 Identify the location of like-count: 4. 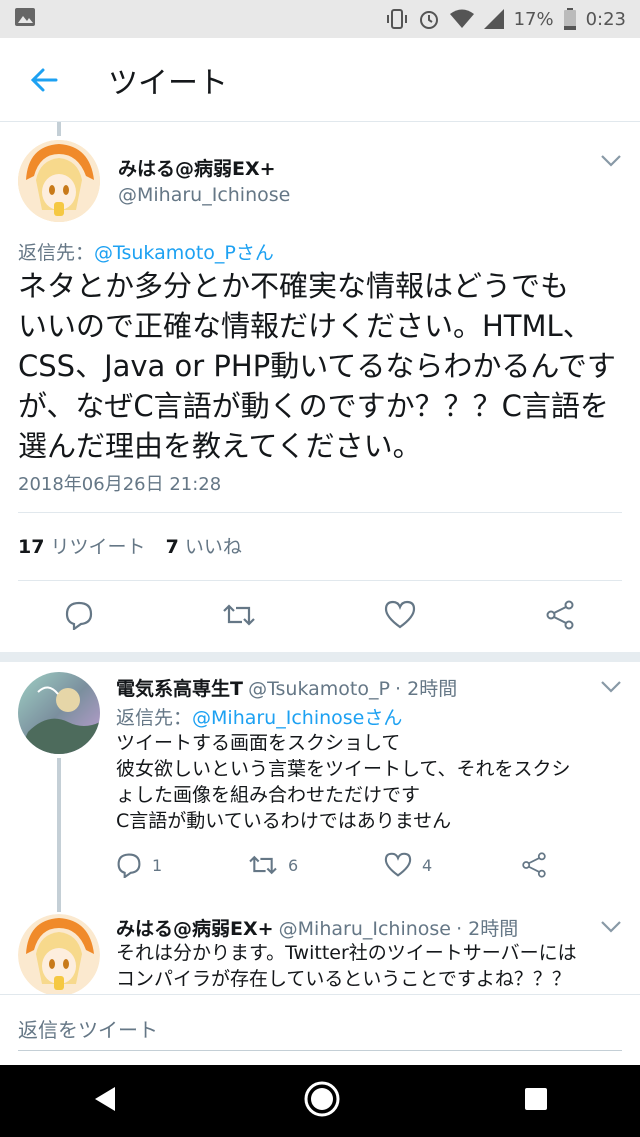
(427, 865).